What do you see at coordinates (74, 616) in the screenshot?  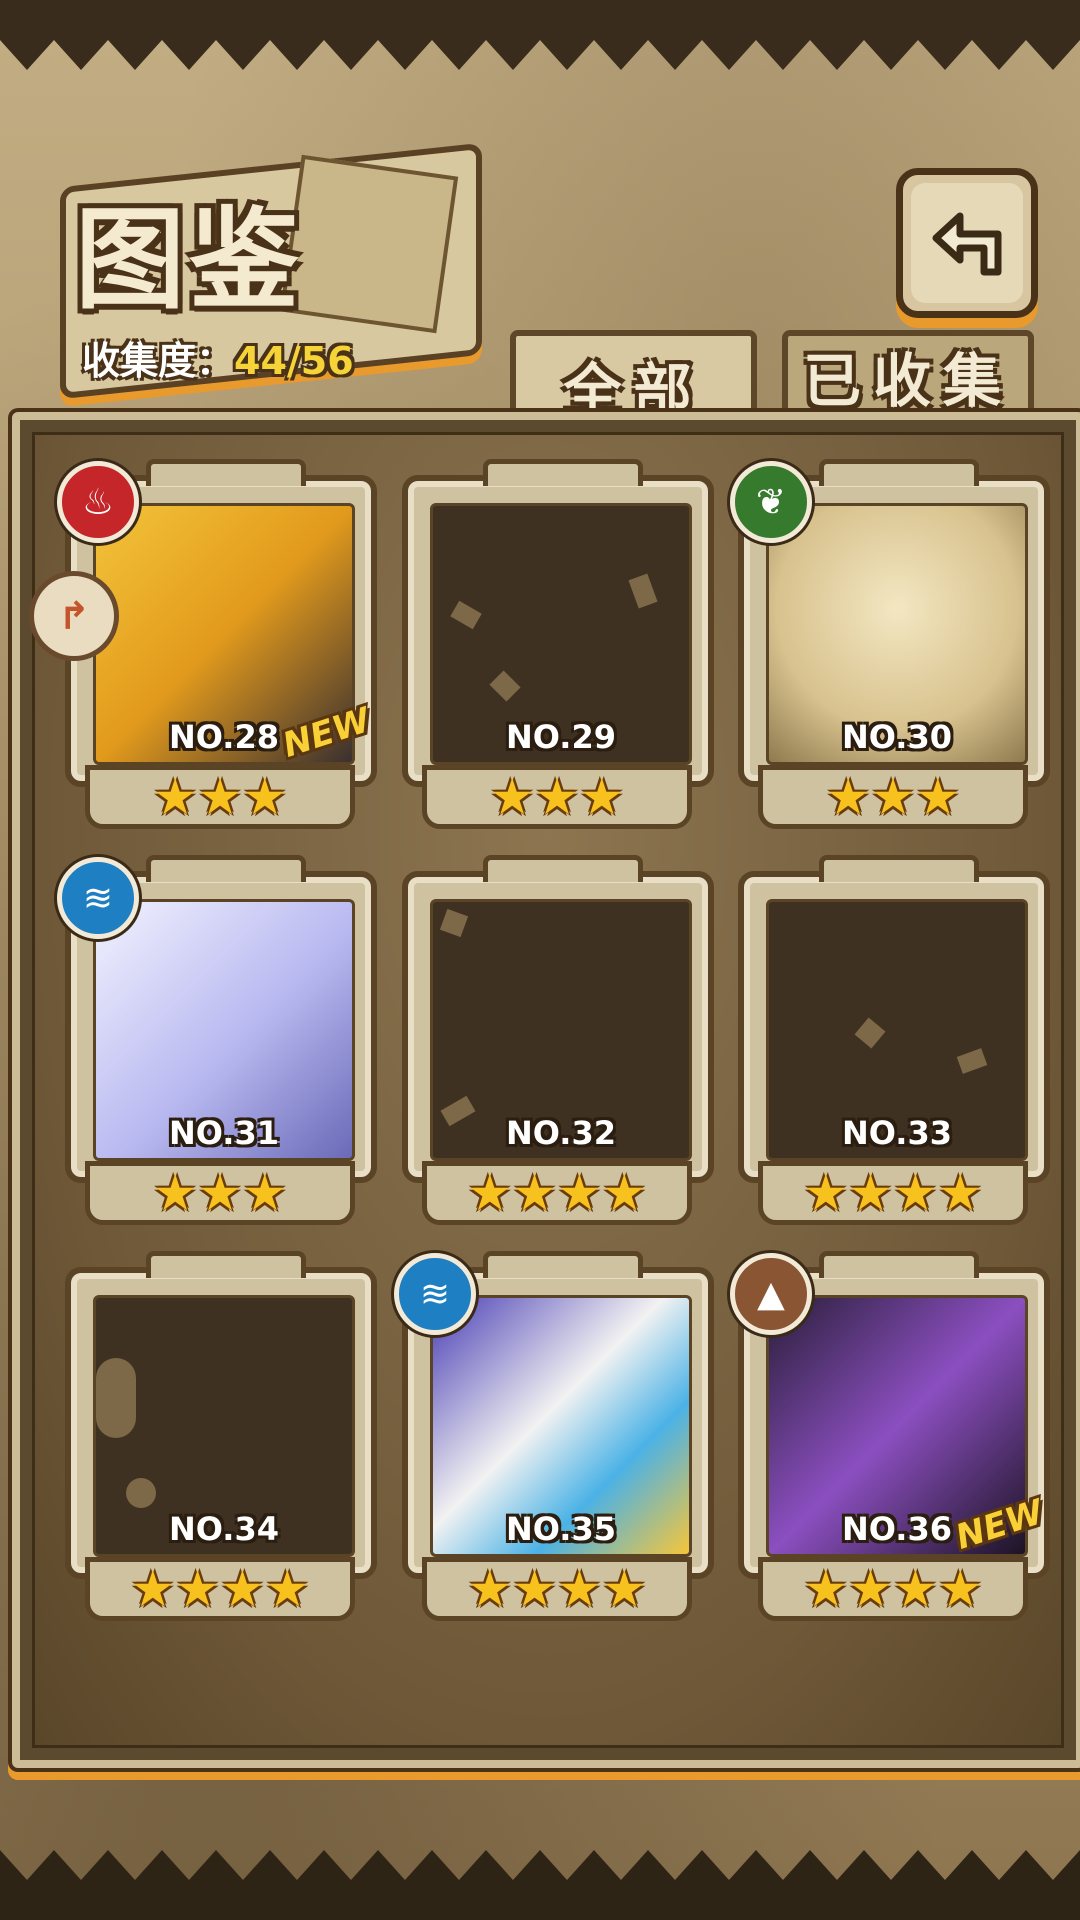 I see `role-icon: ↱` at bounding box center [74, 616].